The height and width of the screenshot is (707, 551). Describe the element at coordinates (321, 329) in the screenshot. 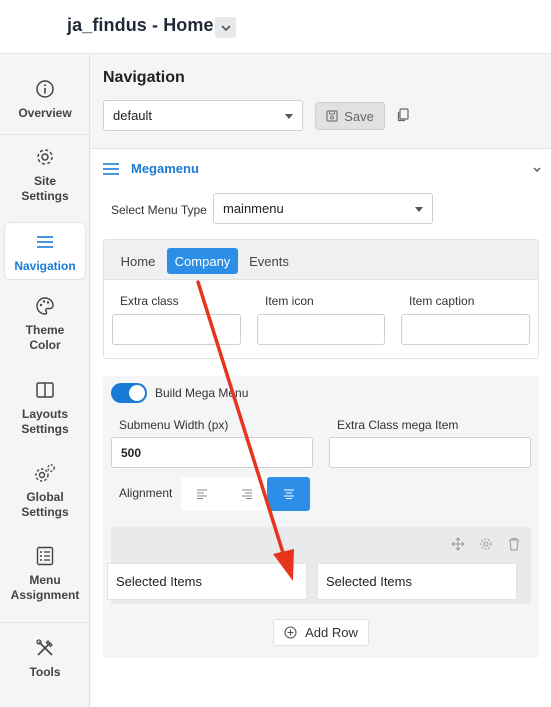

I see `item-icon-field` at that location.